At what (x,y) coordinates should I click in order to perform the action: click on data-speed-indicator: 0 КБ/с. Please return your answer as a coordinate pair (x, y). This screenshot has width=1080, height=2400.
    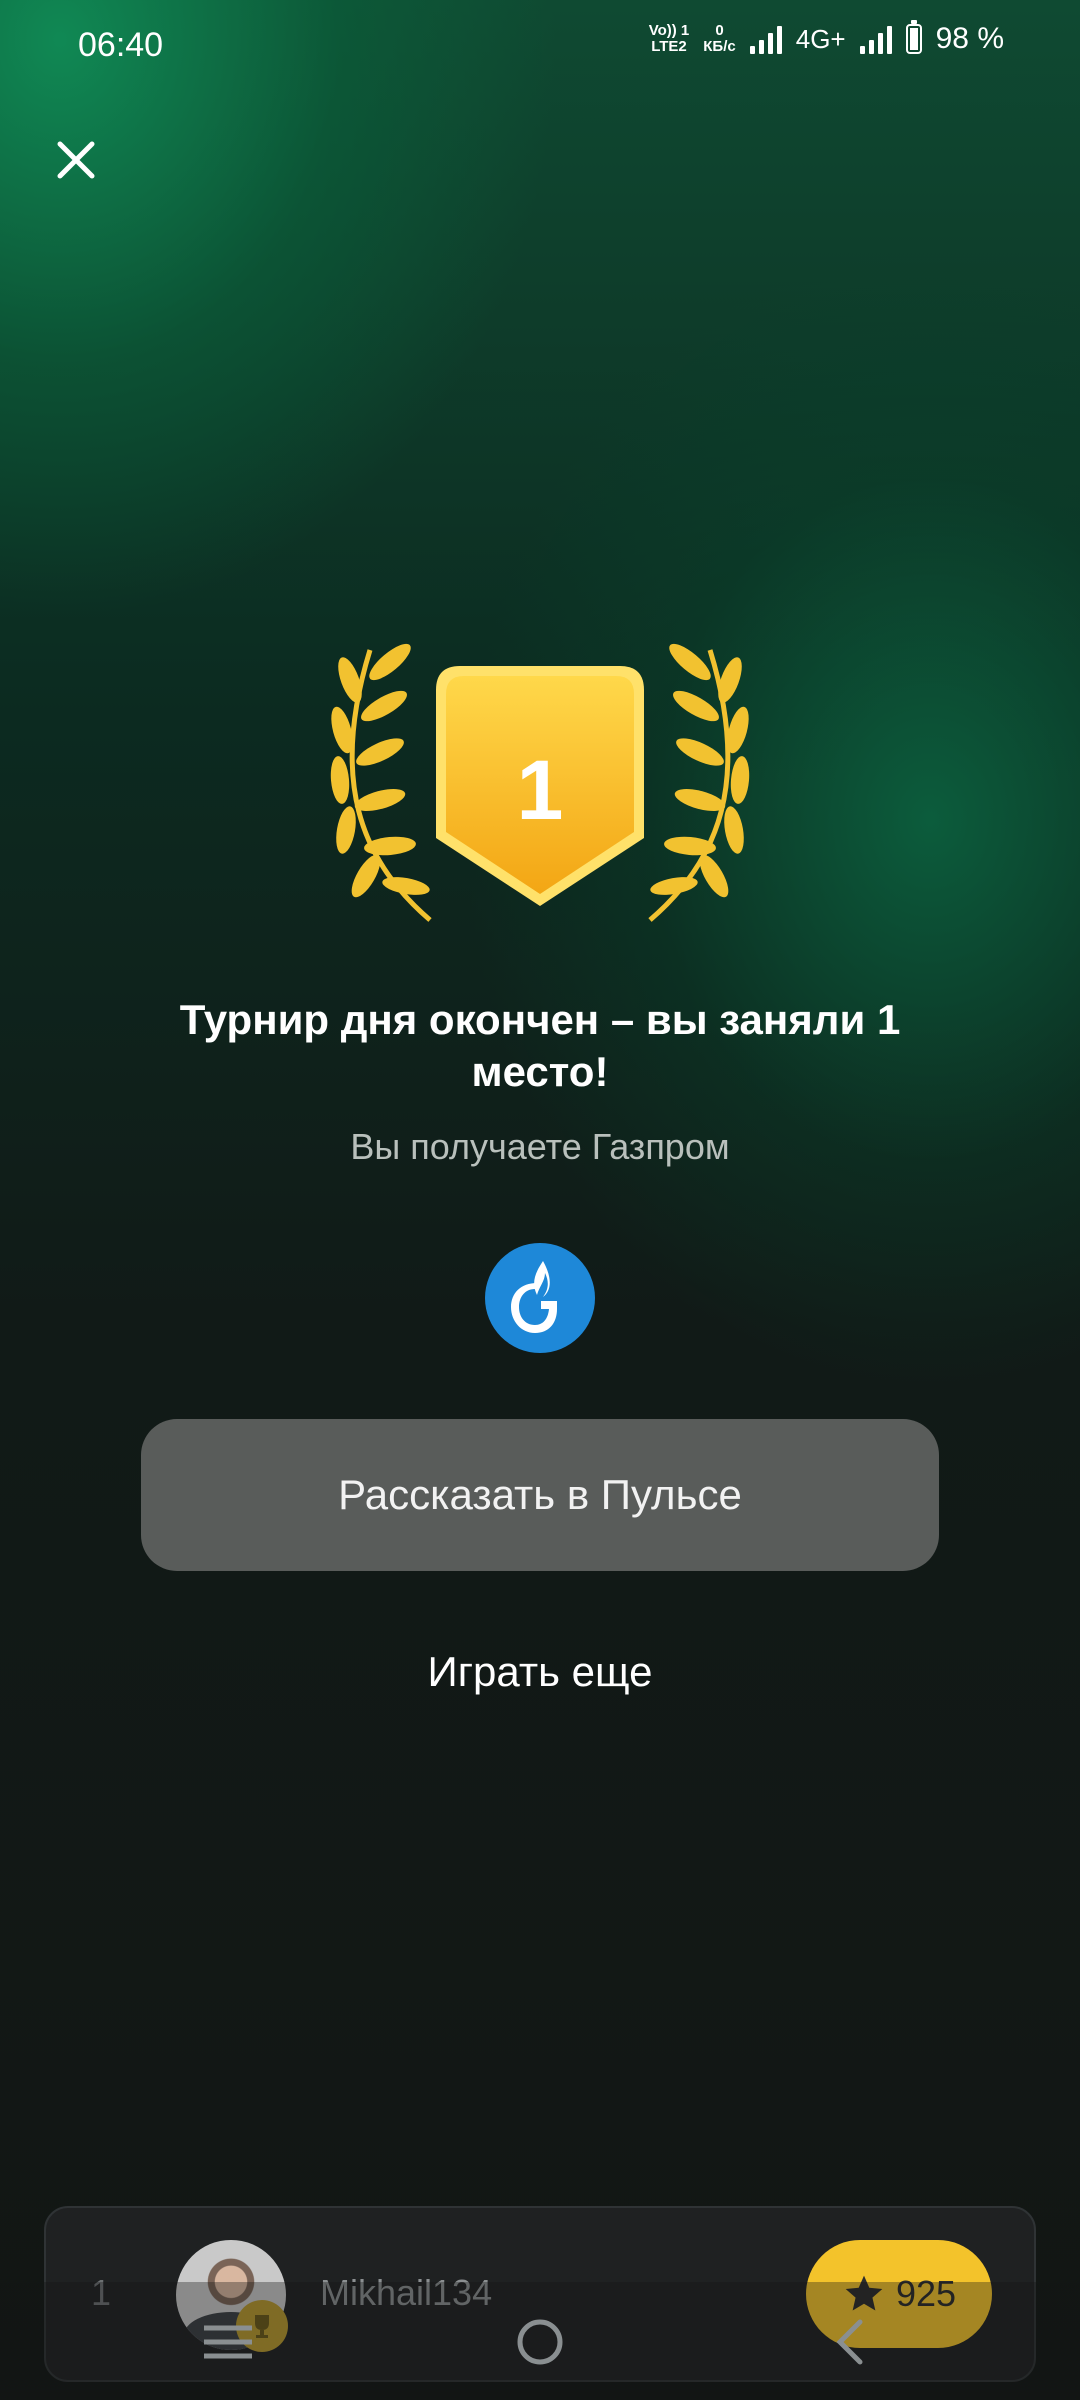
    Looking at the image, I should click on (719, 38).